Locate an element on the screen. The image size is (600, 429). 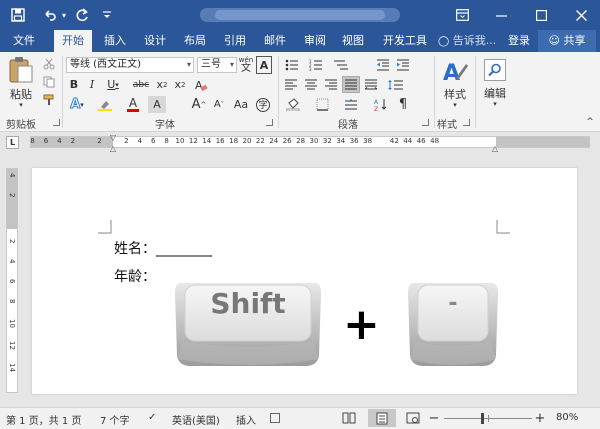
zoom-slider-thumb is located at coordinates (482, 418).